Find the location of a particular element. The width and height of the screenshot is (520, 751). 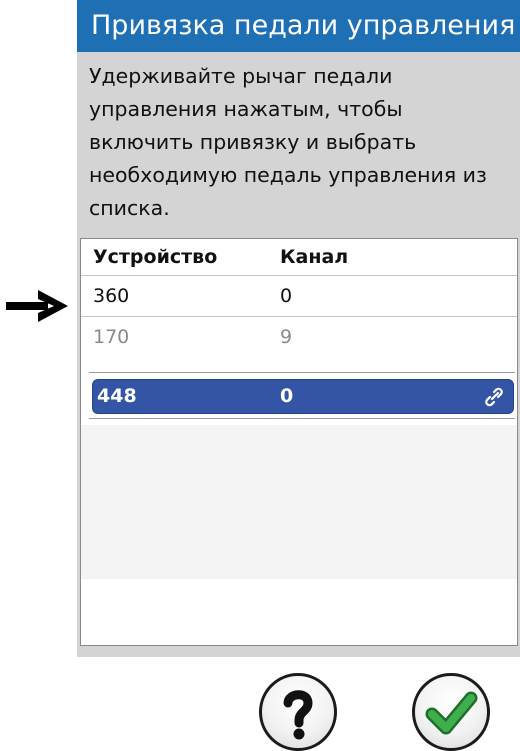

question-mark-icon is located at coordinates (298, 715).